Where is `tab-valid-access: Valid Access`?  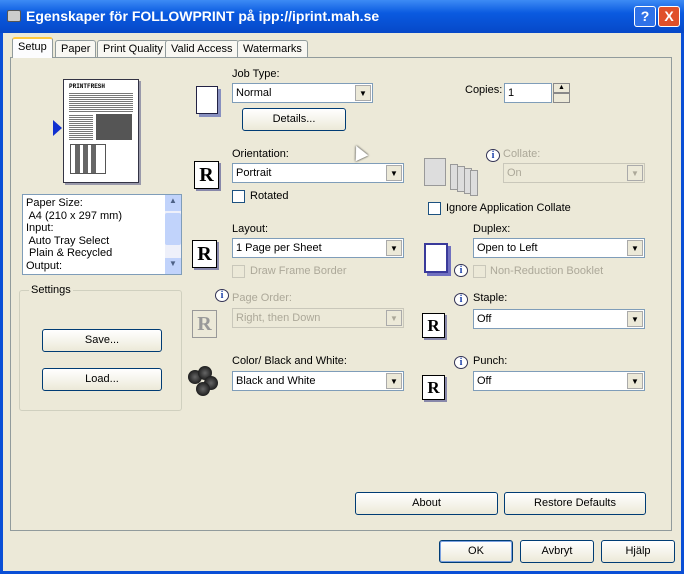 tab-valid-access: Valid Access is located at coordinates (202, 49).